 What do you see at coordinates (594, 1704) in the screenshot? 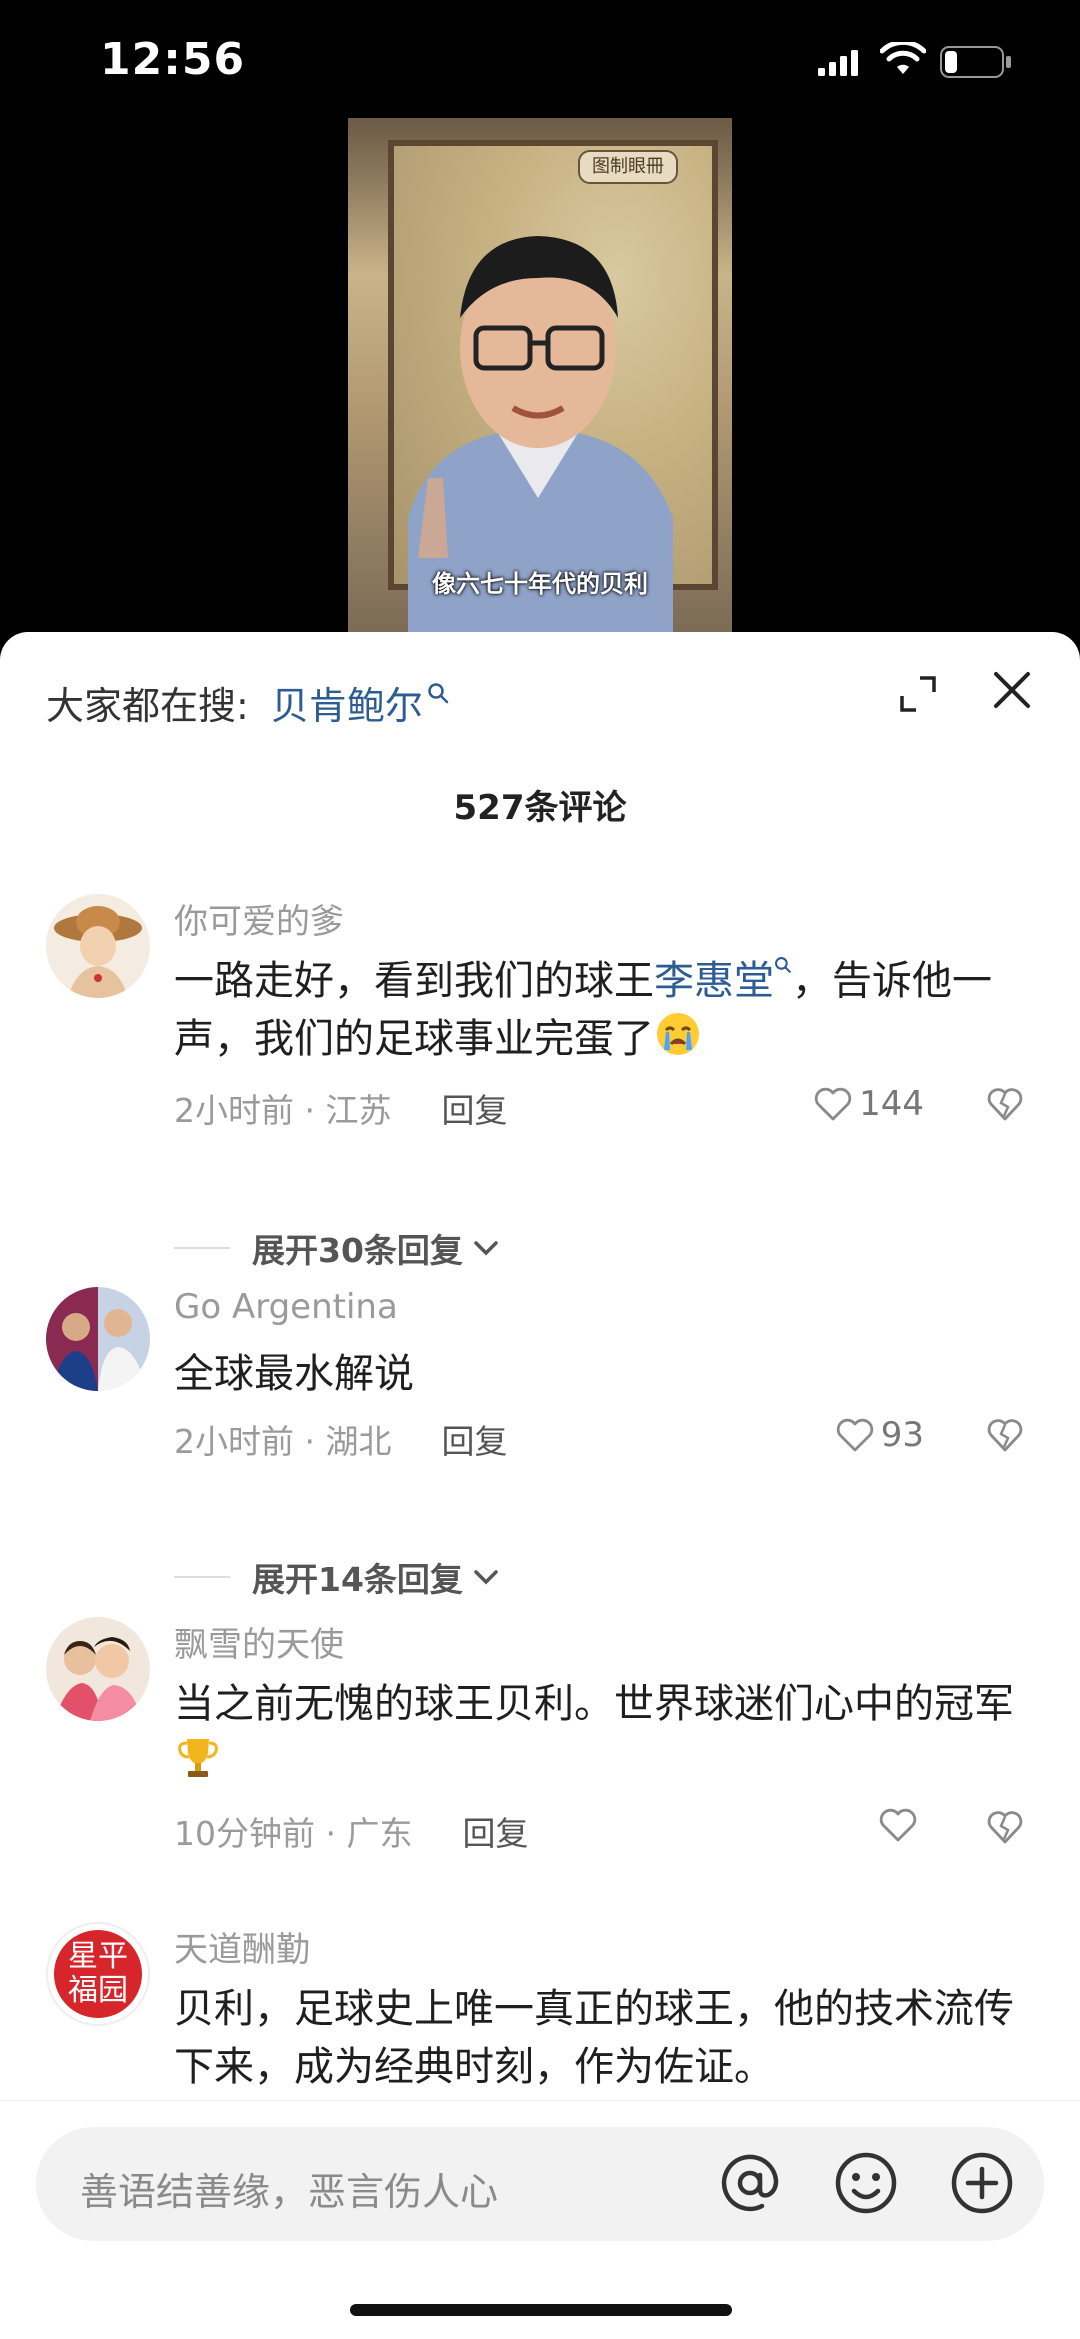
I see `comment-text-part: 当之前无愧的球王贝利。世界球迷们心中的冠军` at bounding box center [594, 1704].